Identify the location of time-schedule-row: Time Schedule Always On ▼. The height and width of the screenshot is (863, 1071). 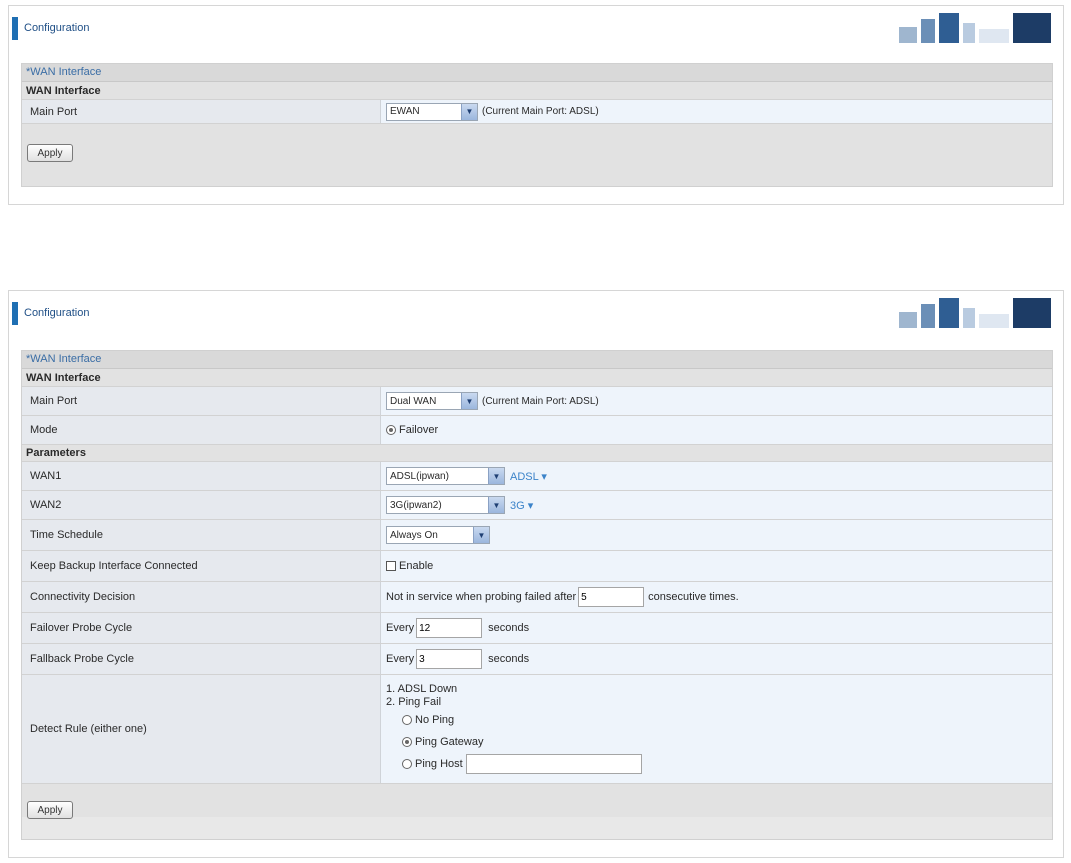
(537, 535).